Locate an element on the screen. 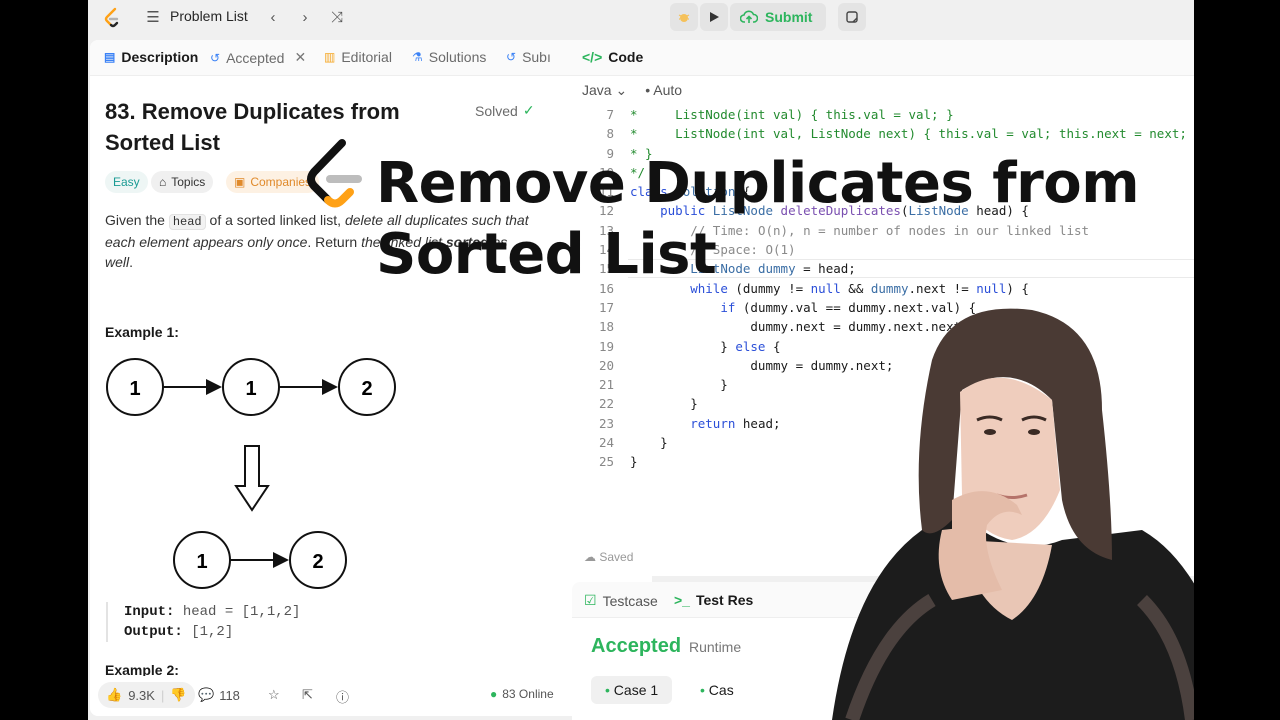 The image size is (1280, 720). note-icon is located at coordinates (852, 17).